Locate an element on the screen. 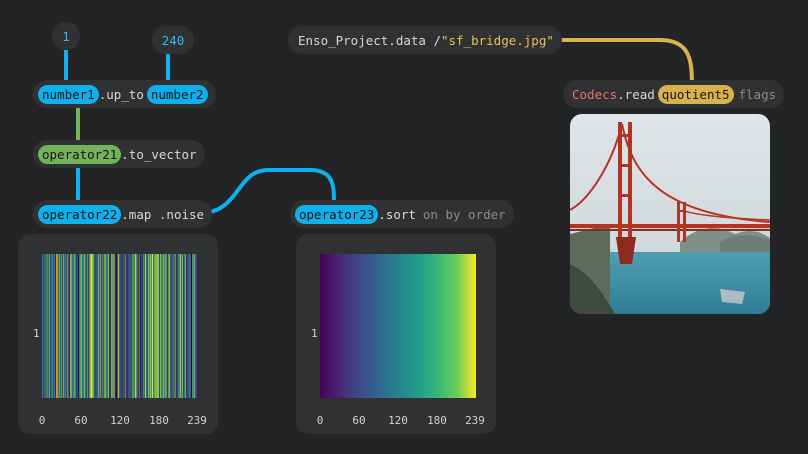 This screenshot has width=808, height=454. enso-data-filename: "sf_bridge.jpg" is located at coordinates (497, 40).